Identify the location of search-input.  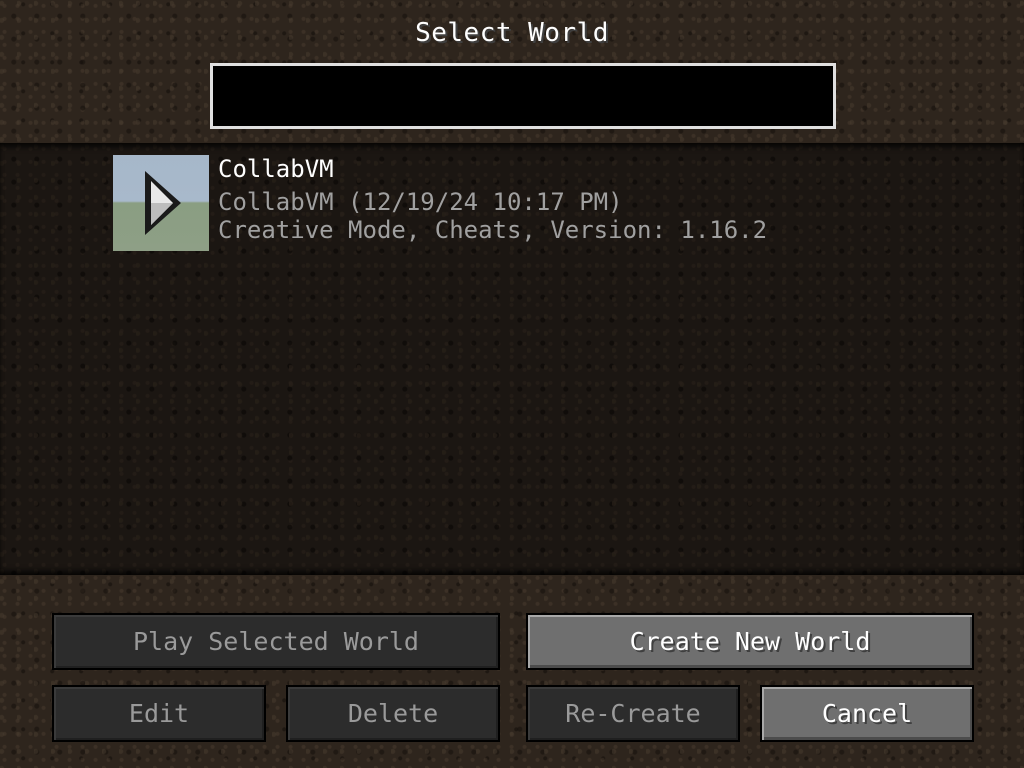
(523, 96).